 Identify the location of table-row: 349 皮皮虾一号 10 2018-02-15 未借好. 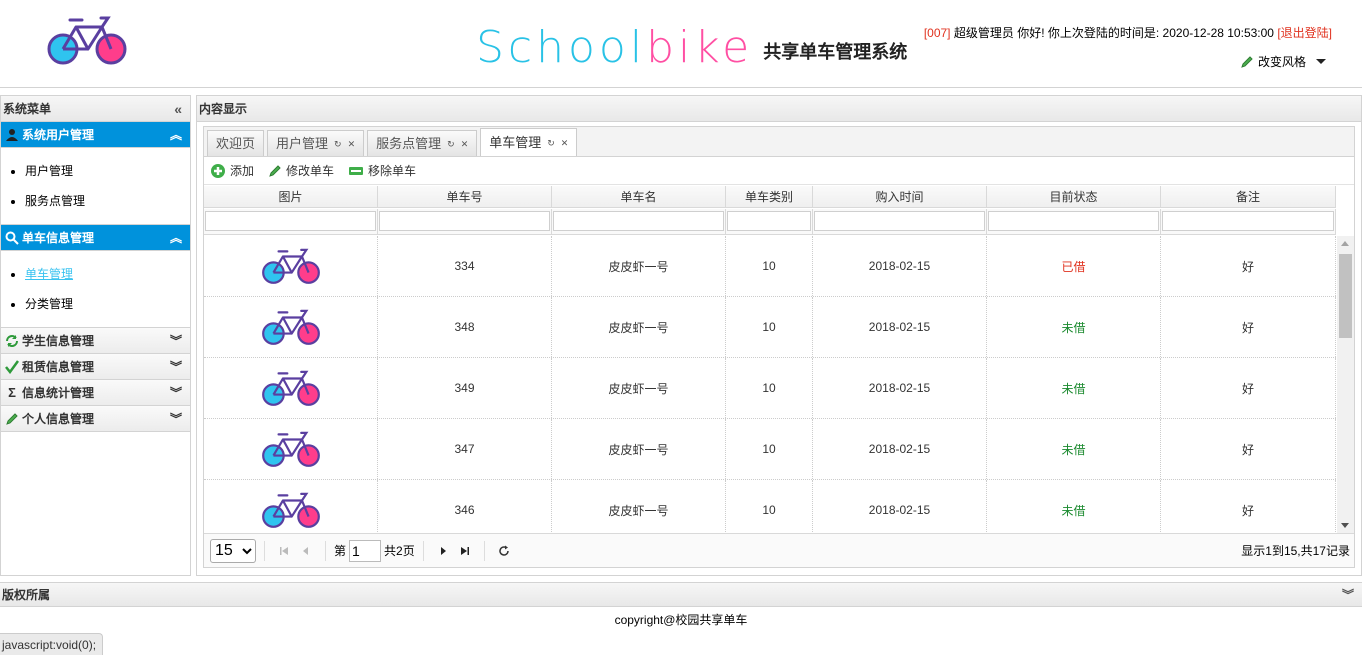
(770, 388).